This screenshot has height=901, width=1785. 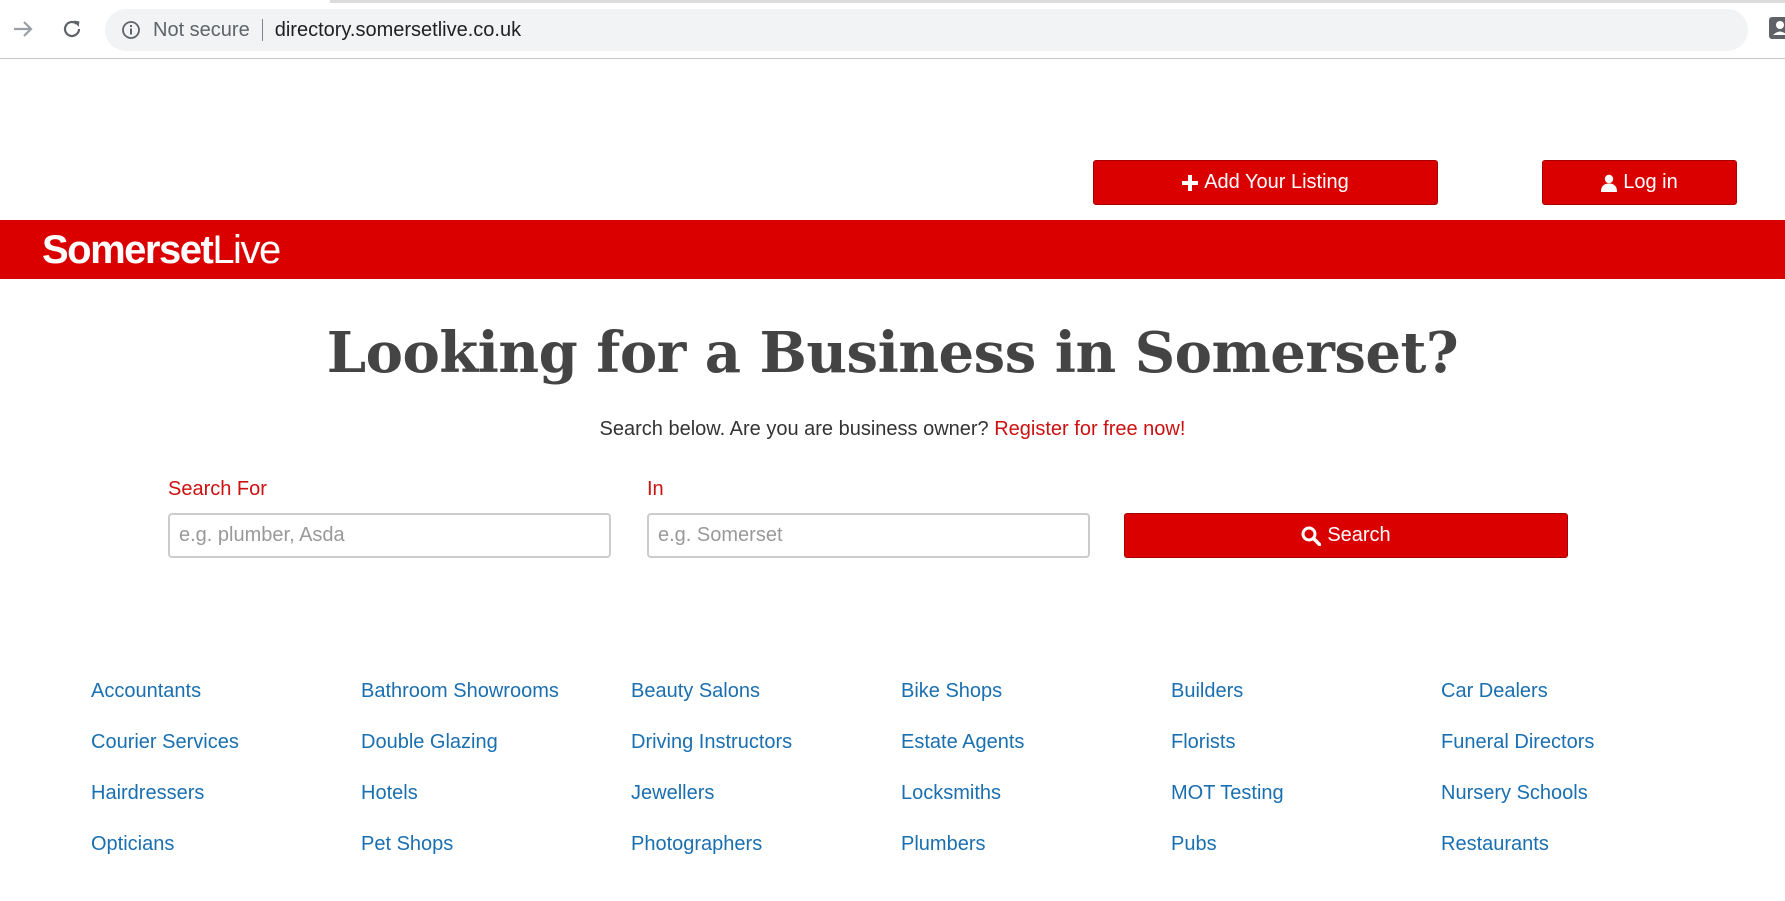 What do you see at coordinates (1190, 182) in the screenshot?
I see `plus-icon` at bounding box center [1190, 182].